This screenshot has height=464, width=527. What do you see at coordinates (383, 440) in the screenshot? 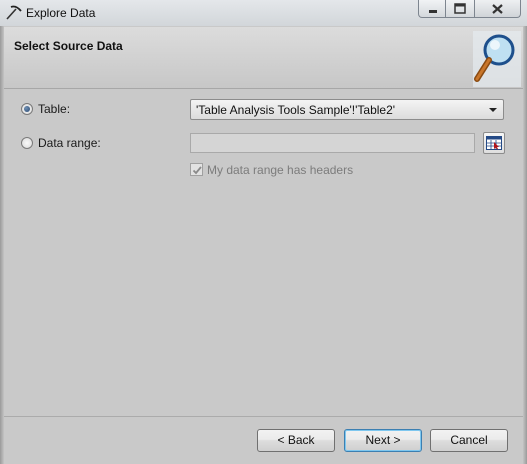
I see `next-button: Next >` at bounding box center [383, 440].